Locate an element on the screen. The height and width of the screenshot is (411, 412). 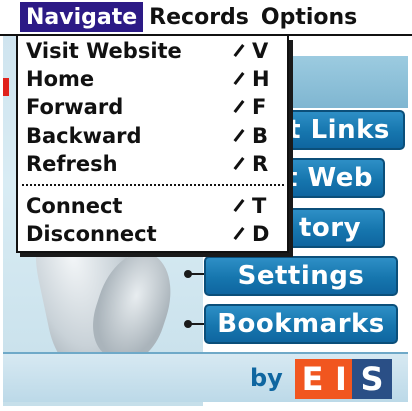
shortcut-key: F is located at coordinates (259, 107).